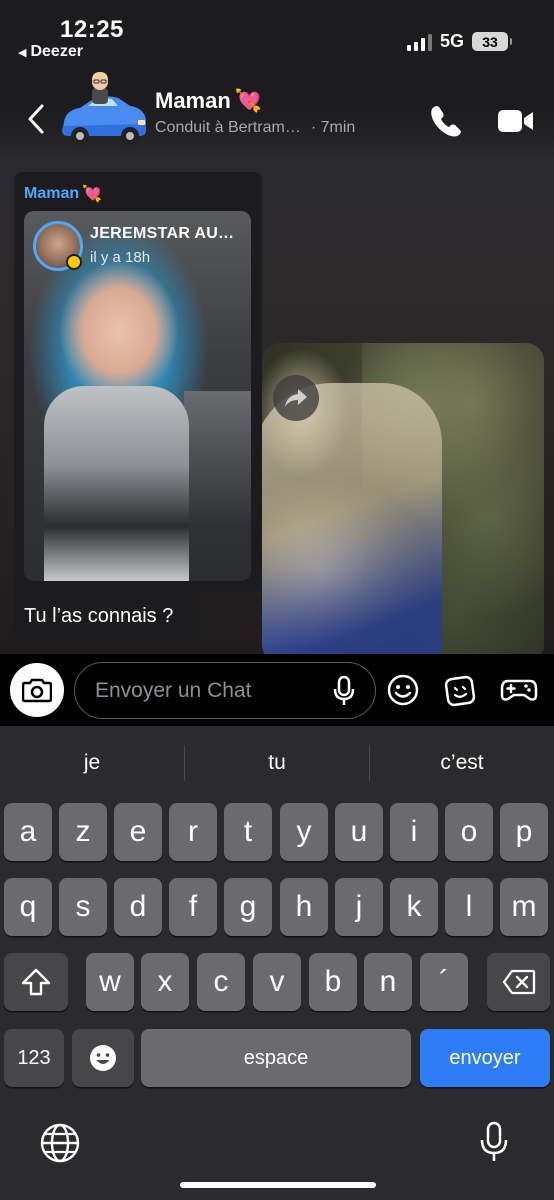  What do you see at coordinates (388, 982) in the screenshot?
I see `key-n: n` at bounding box center [388, 982].